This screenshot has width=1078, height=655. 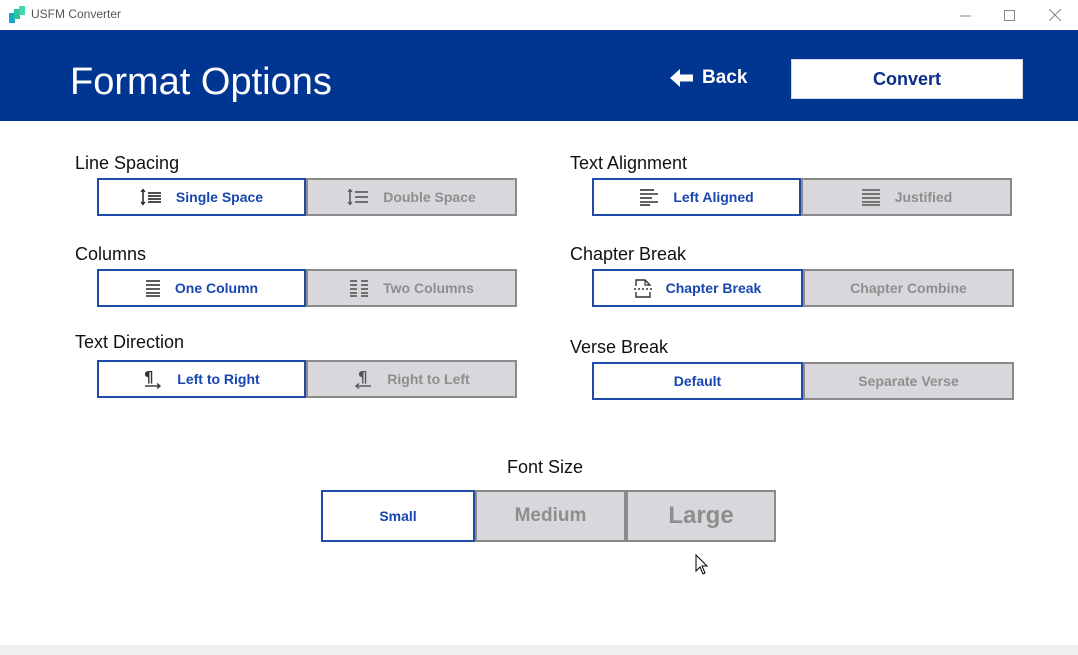 I want to click on align-left-icon, so click(x=649, y=197).